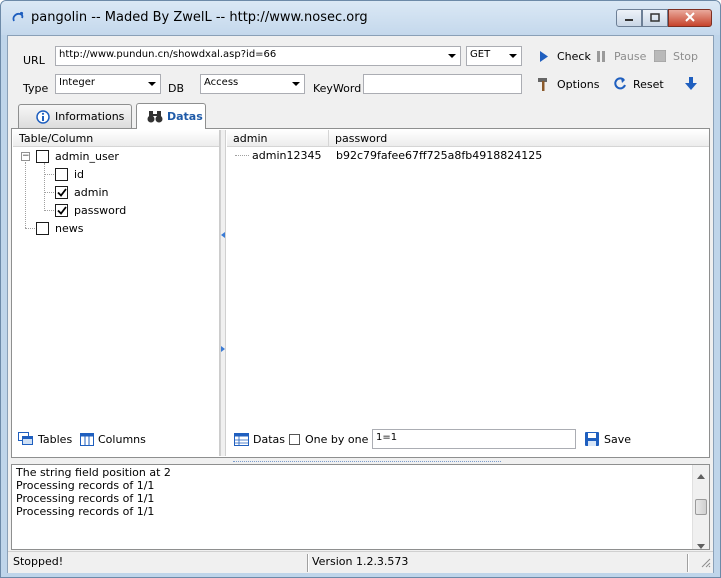 The image size is (721, 578). I want to click on resize-grip-icon, so click(706, 564).